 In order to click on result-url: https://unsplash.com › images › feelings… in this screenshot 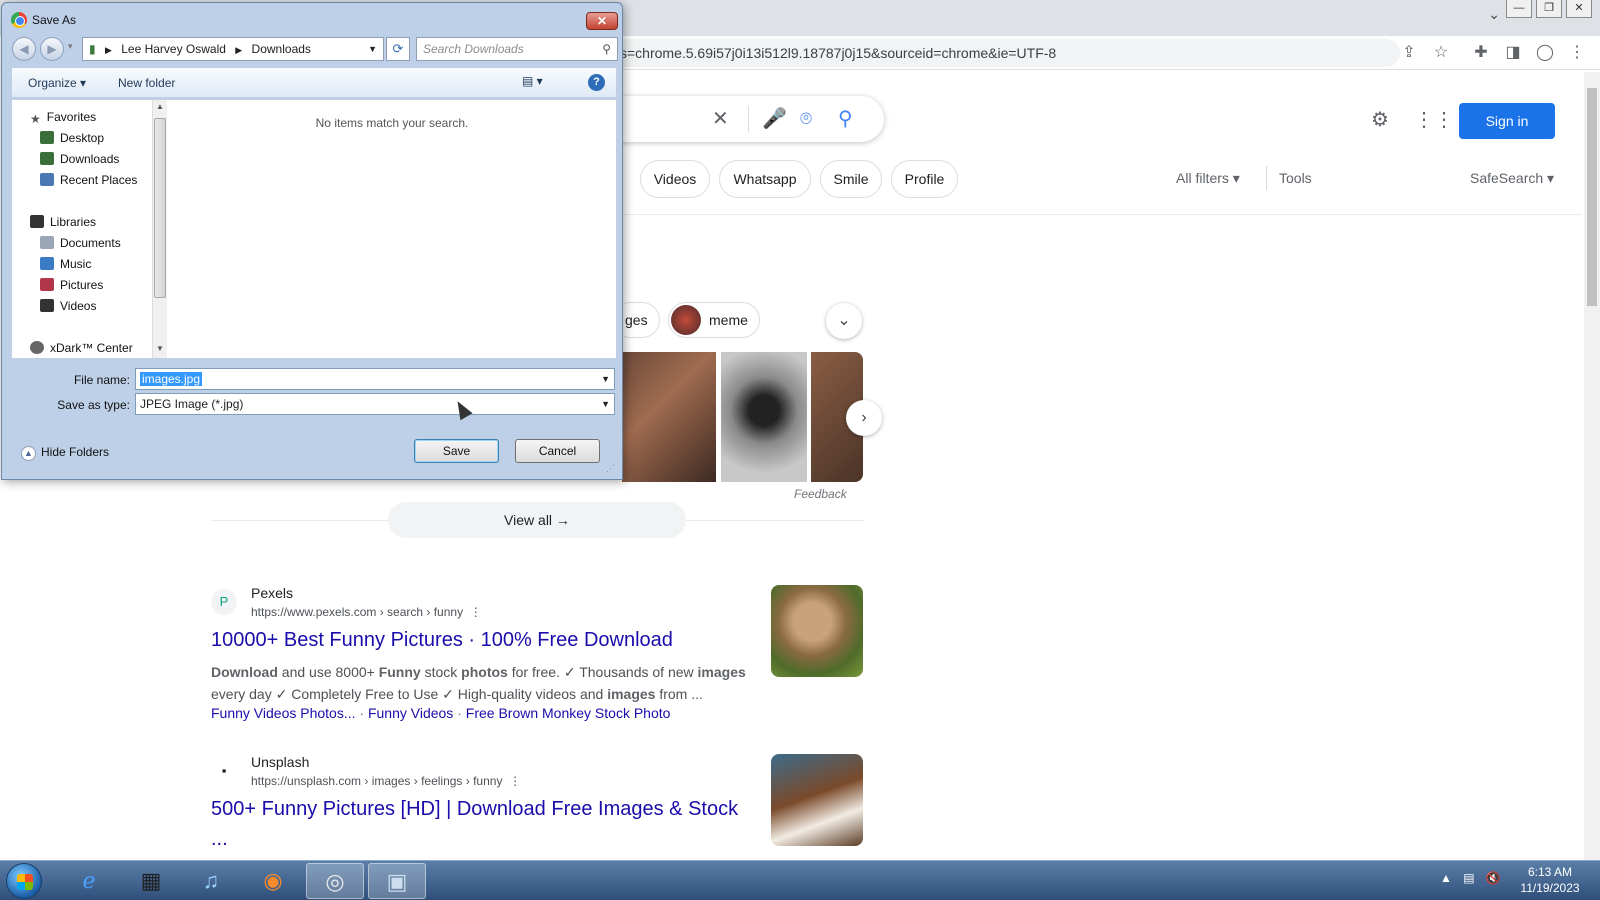, I will do `click(386, 781)`.